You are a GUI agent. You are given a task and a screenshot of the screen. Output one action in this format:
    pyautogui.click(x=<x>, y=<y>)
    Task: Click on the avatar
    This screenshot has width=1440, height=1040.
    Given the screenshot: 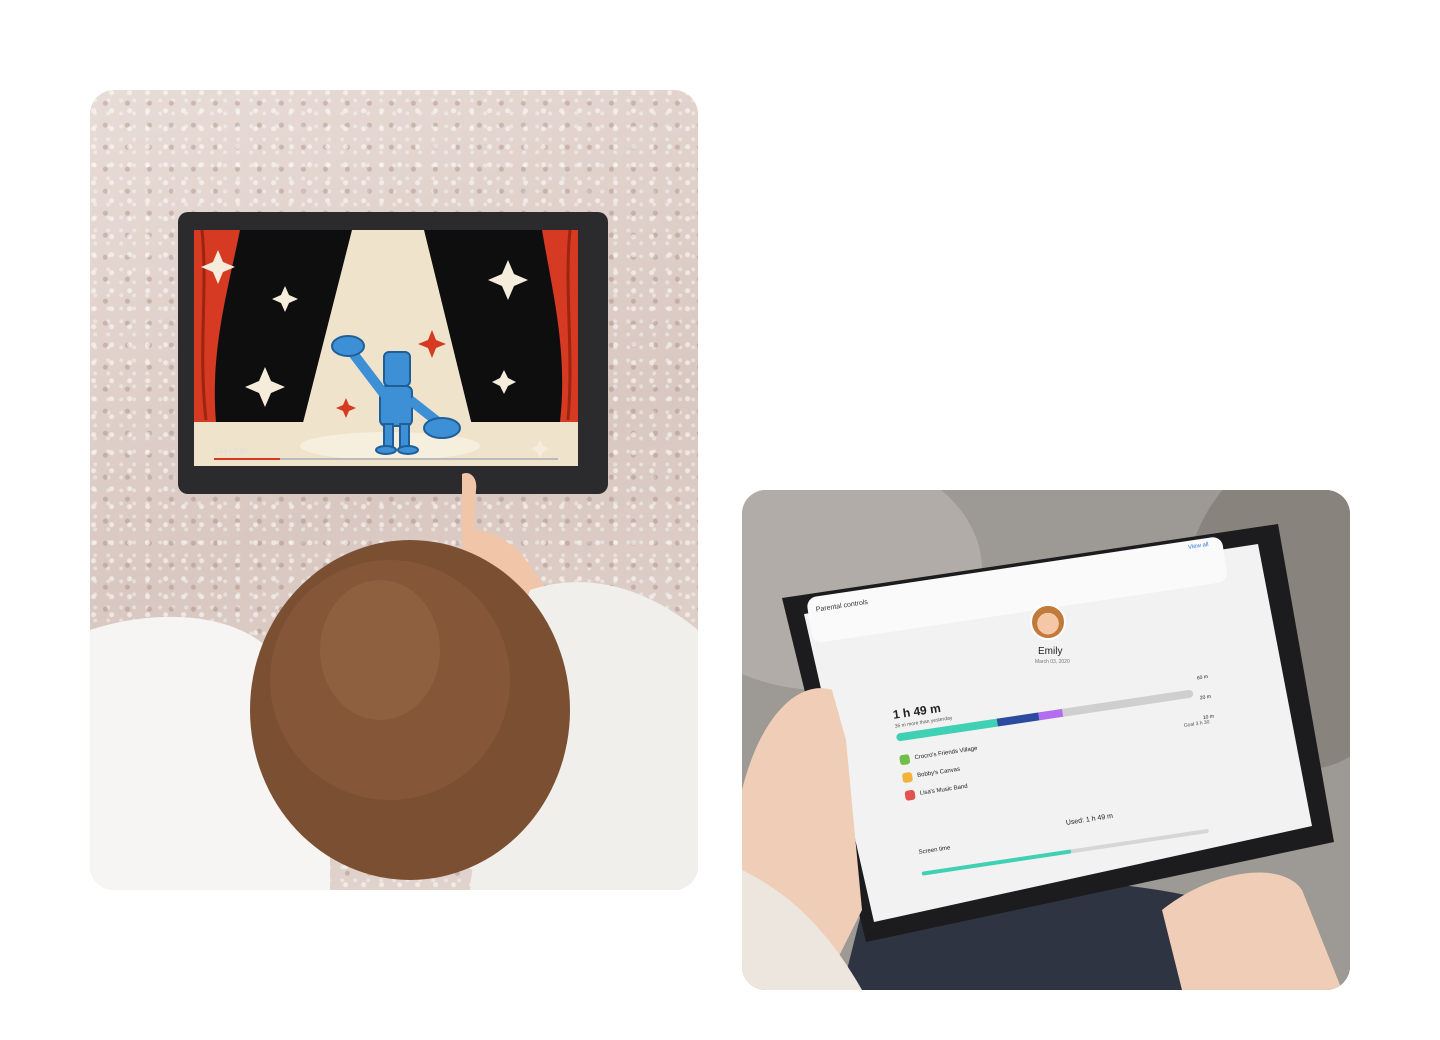 What is the action you would take?
    pyautogui.click(x=1048, y=622)
    